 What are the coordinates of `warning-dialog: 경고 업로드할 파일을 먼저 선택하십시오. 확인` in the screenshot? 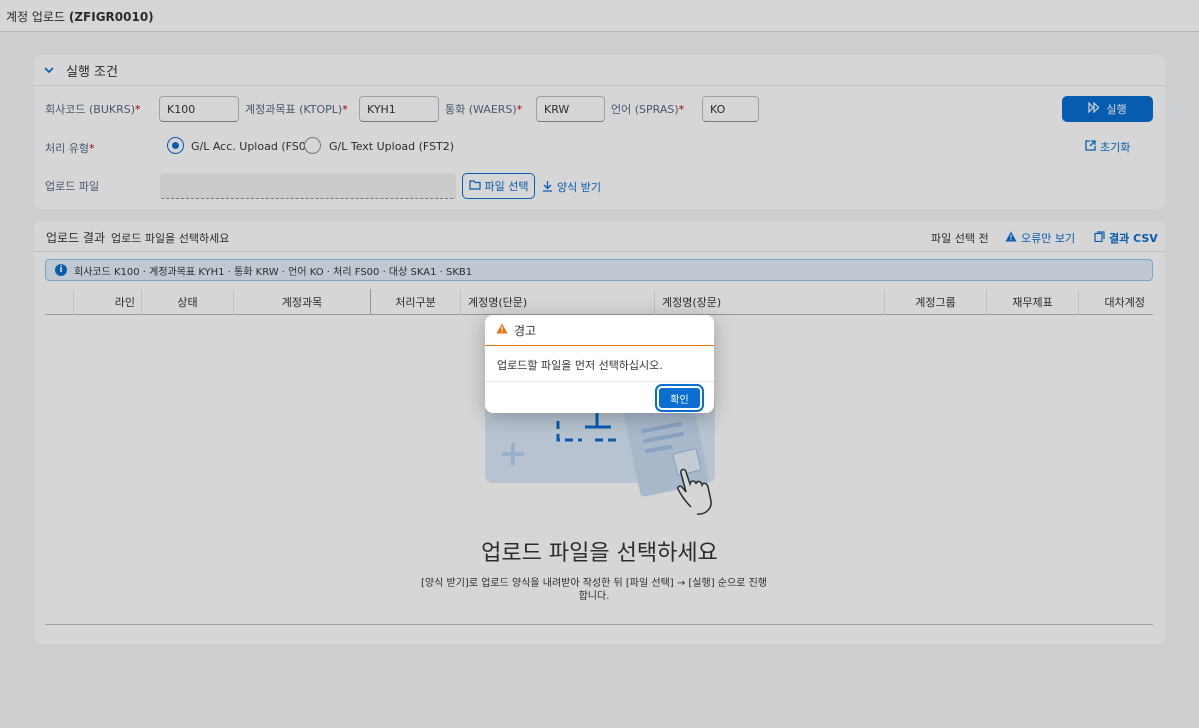 It's located at (599, 364).